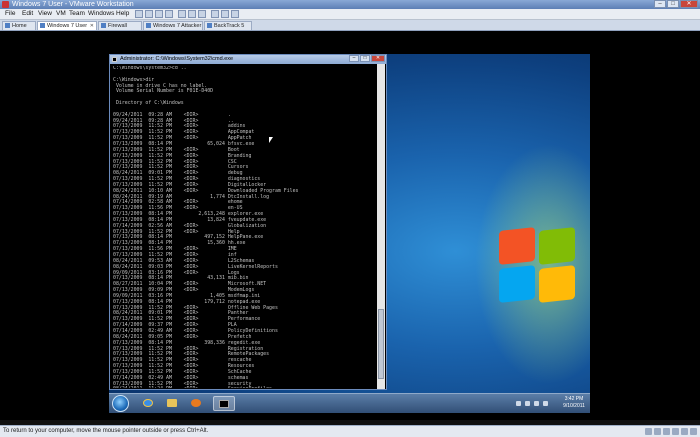 The image size is (700, 437). What do you see at coordinates (77, 14) in the screenshot?
I see `menu-team: Team` at bounding box center [77, 14].